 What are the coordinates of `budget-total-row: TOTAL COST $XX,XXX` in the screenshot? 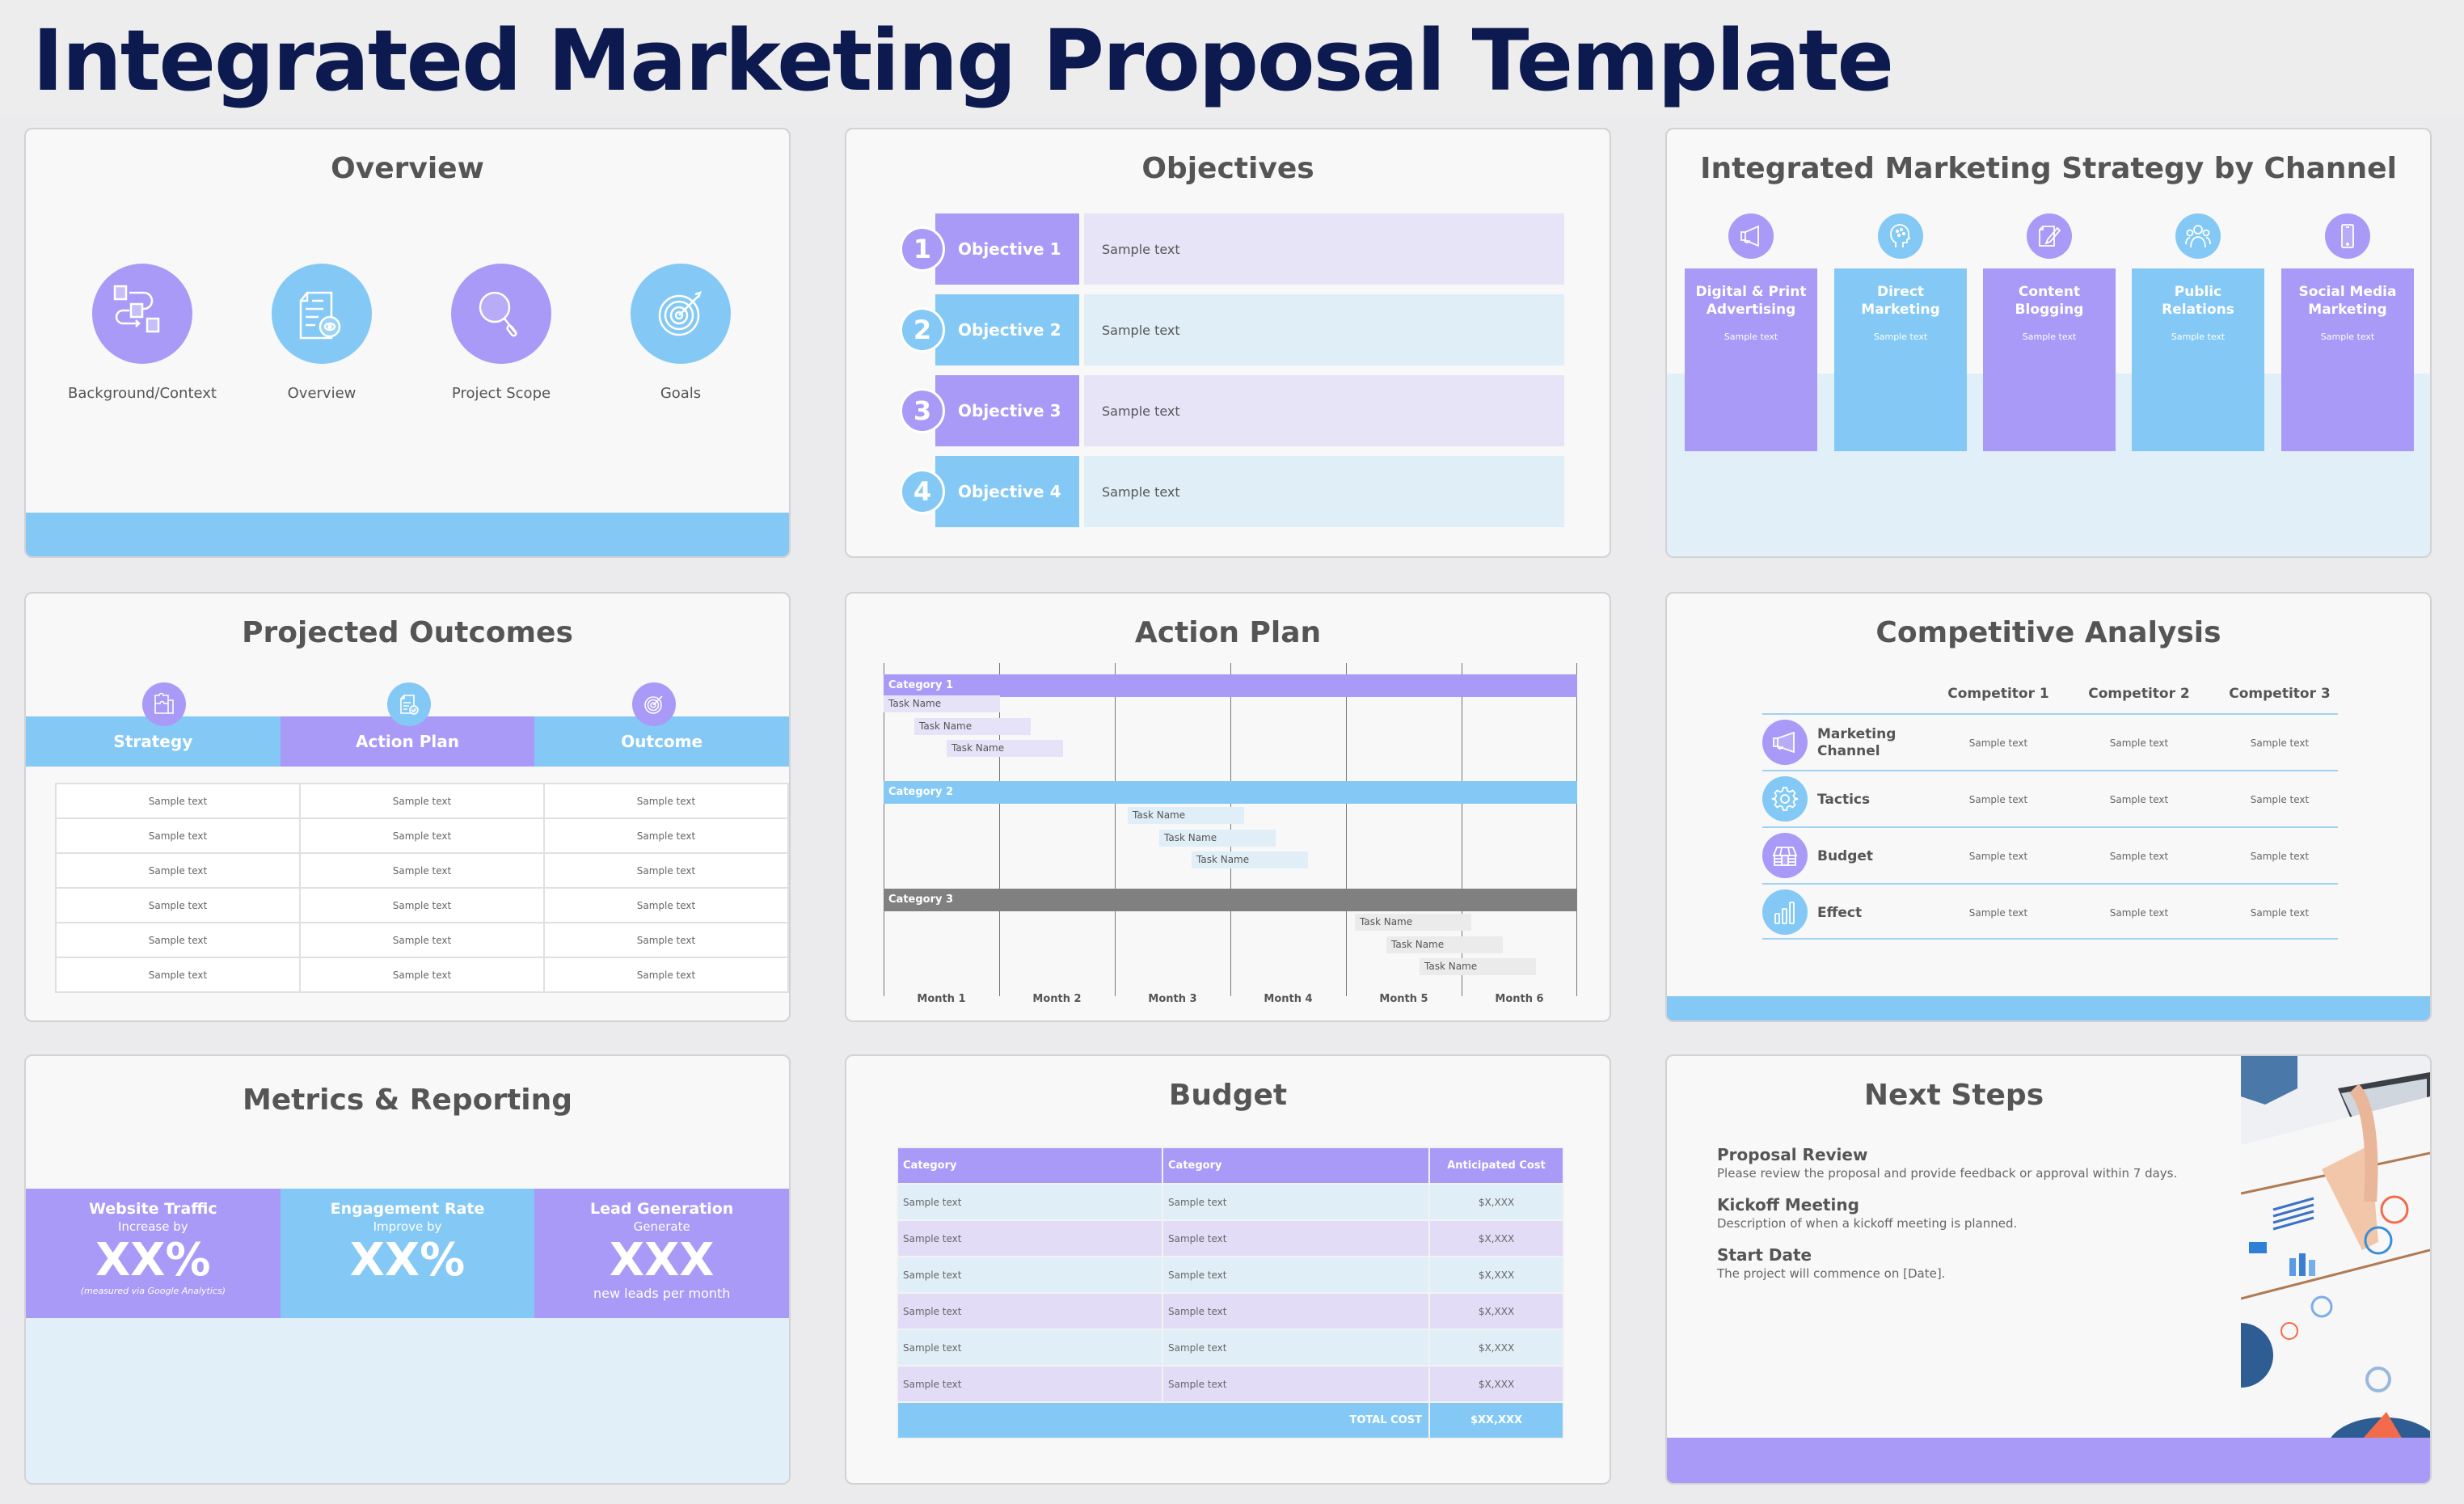 It's located at (1230, 1420).